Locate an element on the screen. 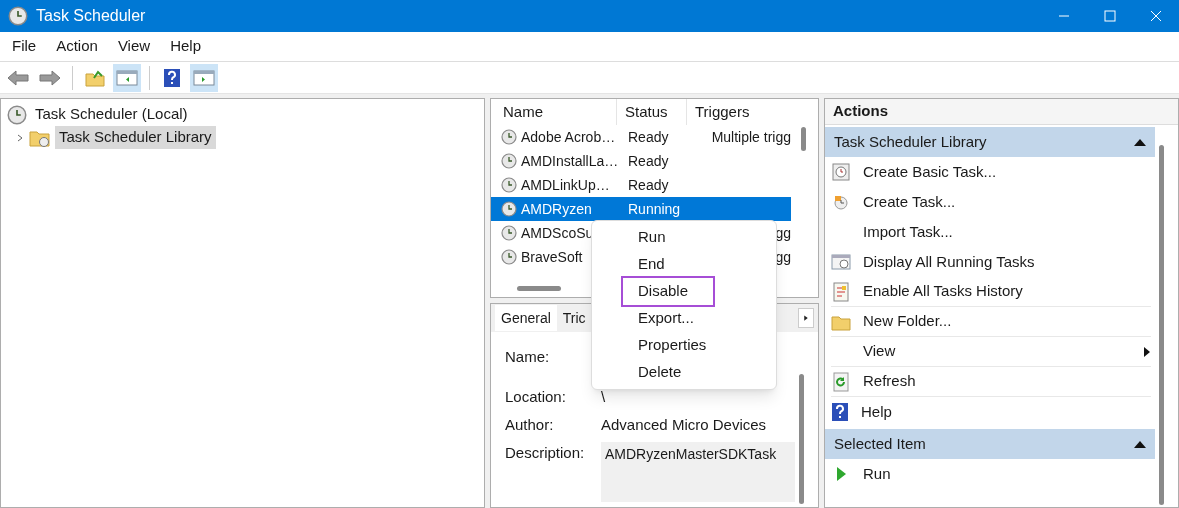  actions-header: Actions is located at coordinates (1001, 112).